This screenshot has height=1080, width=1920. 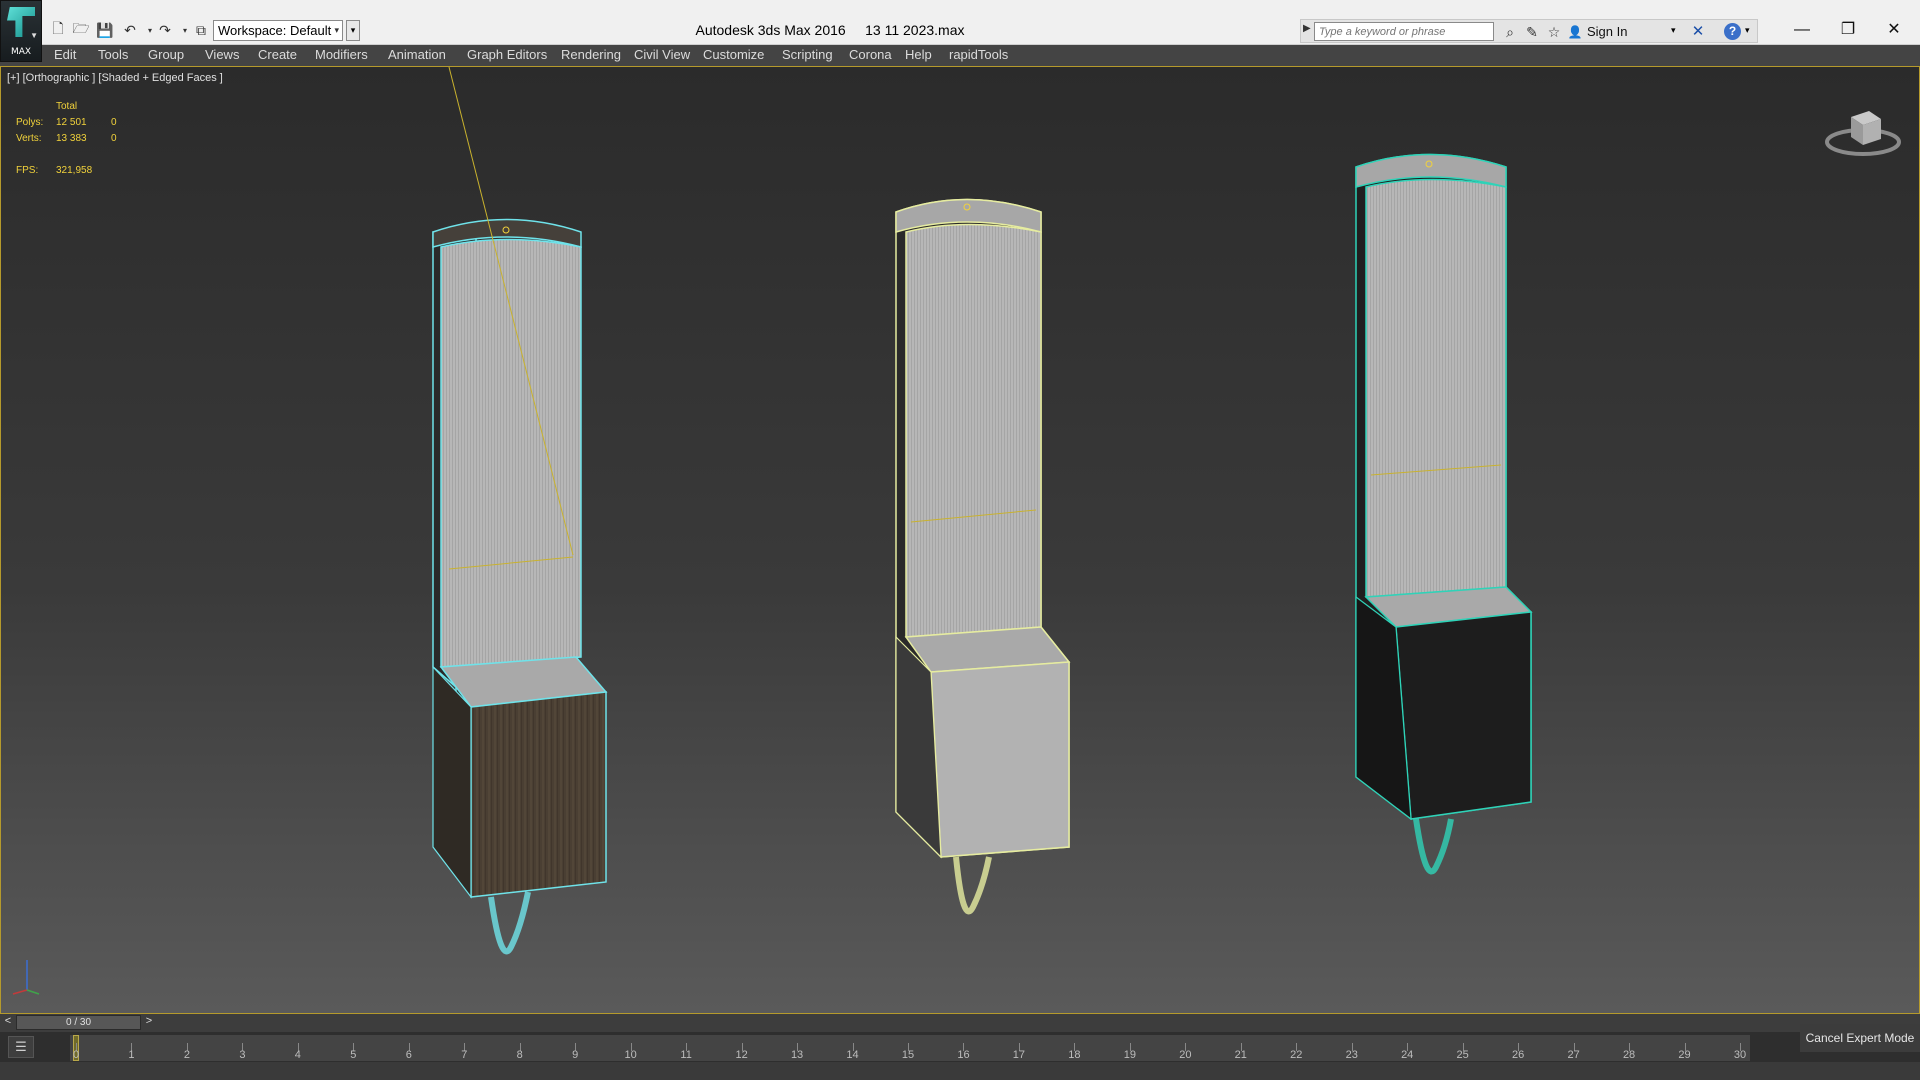 What do you see at coordinates (131, 1055) in the screenshot?
I see `ruler-tick-label: 1` at bounding box center [131, 1055].